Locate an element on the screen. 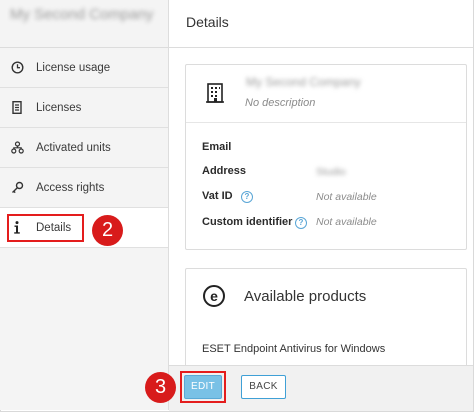  sidebar-item-licenses: Licenses is located at coordinates (84, 108).